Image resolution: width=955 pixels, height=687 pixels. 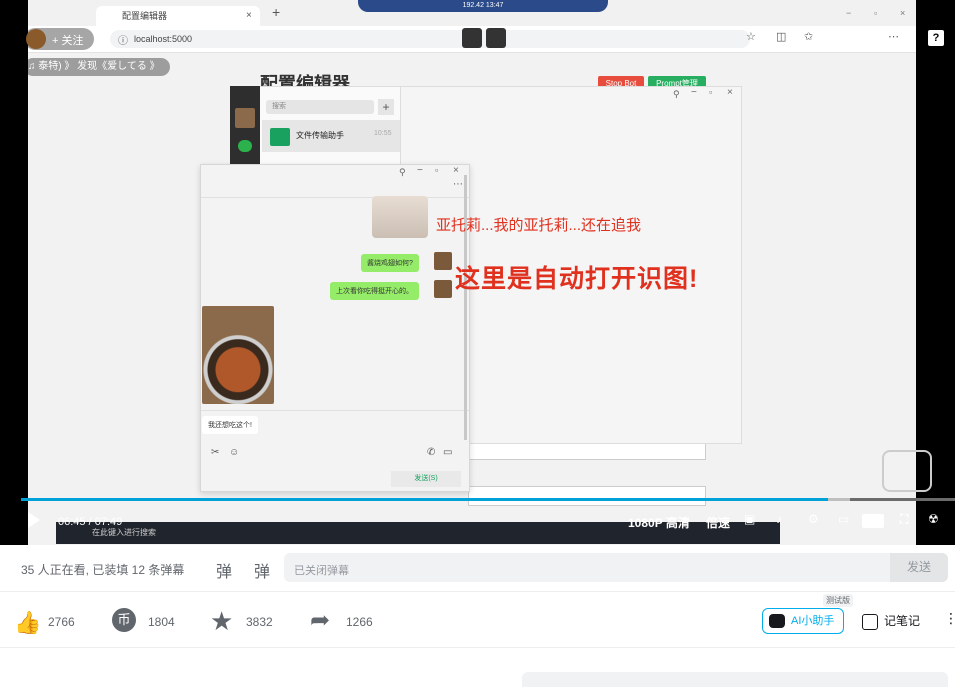 I want to click on follow-button: + 关注, so click(x=67, y=40).